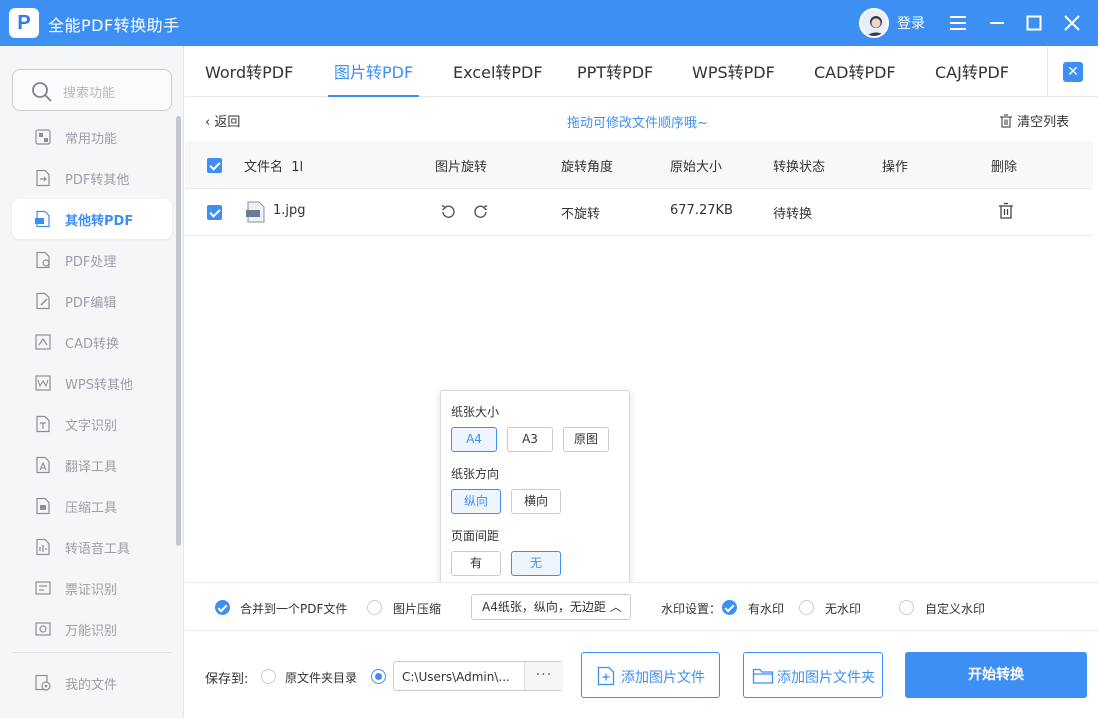 The image size is (1098, 718). Describe the element at coordinates (793, 214) in the screenshot. I see `convert-status: 待转换` at that location.